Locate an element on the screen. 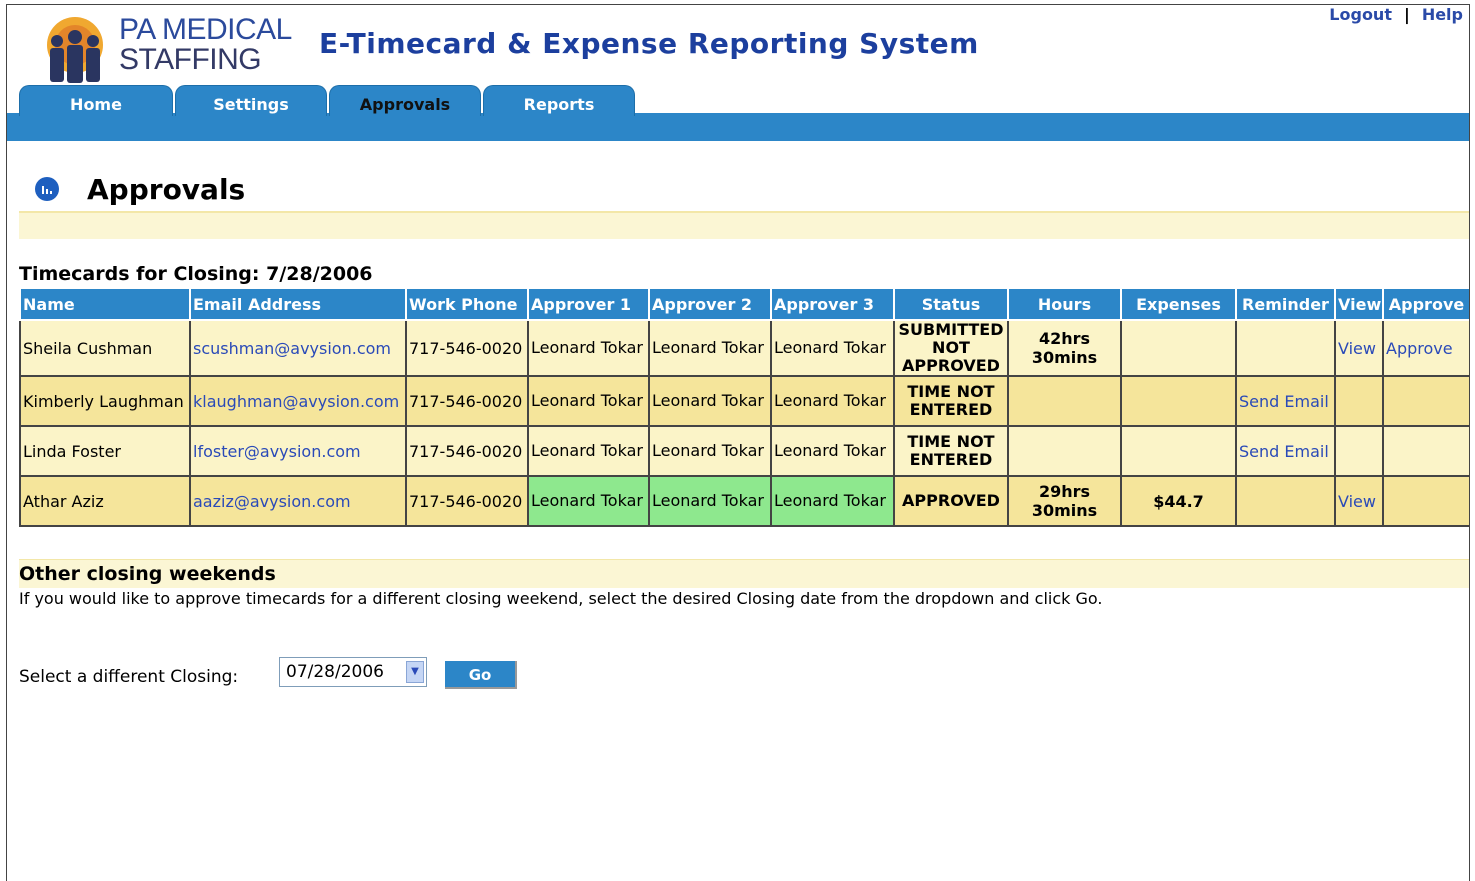 Image resolution: width=1475 pixels, height=881 pixels. pa-medical-staffing-logo: PA MEDICAL STAFFING is located at coordinates (165, 51).